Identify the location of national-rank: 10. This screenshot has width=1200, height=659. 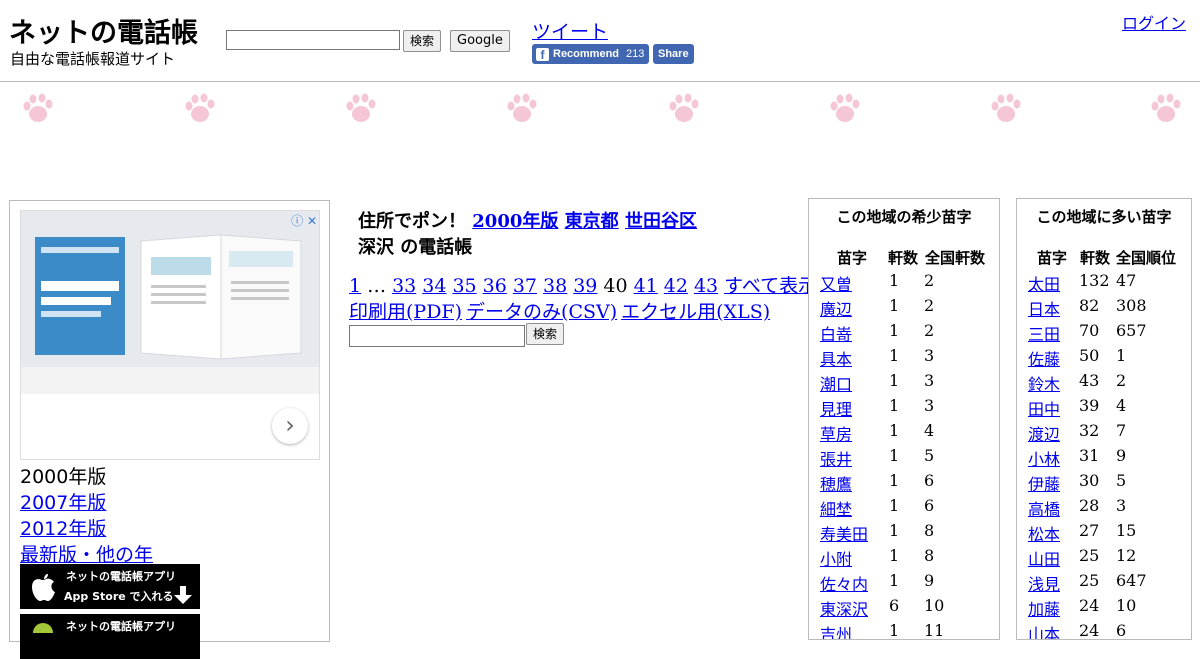
(1126, 605).